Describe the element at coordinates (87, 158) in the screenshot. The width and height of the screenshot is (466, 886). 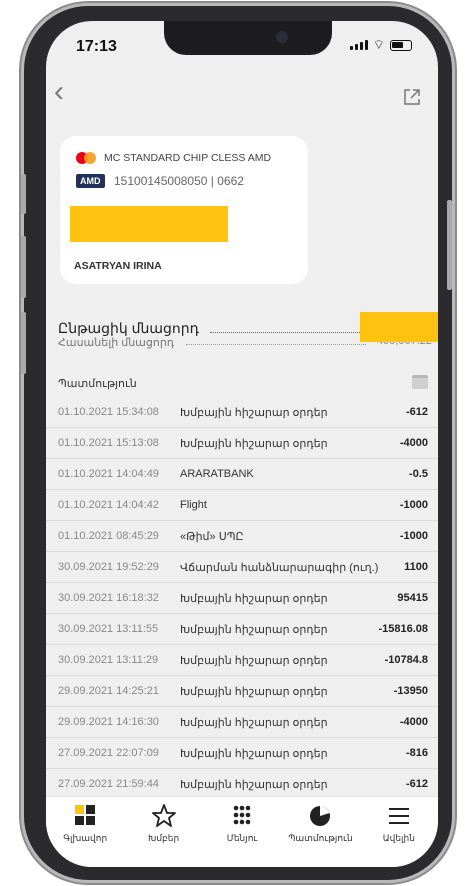
I see `mastercard-icon` at that location.